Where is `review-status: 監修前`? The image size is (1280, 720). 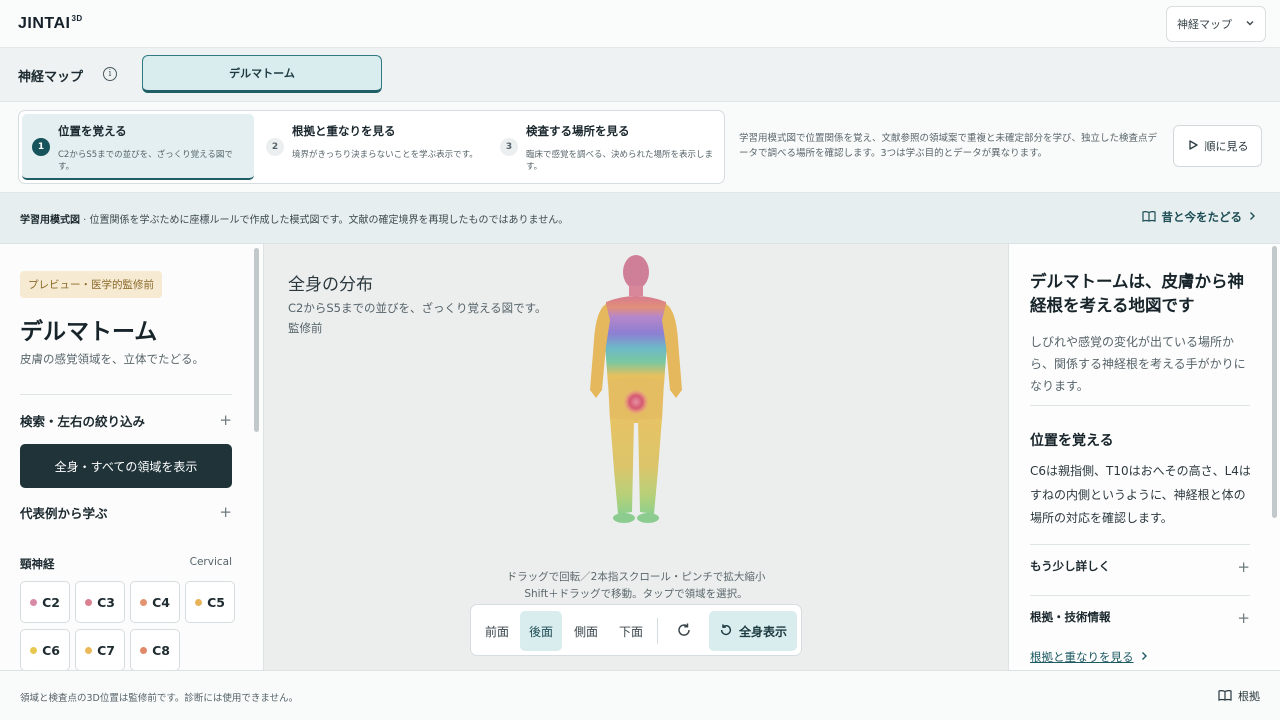
review-status: 監修前 is located at coordinates (305, 328).